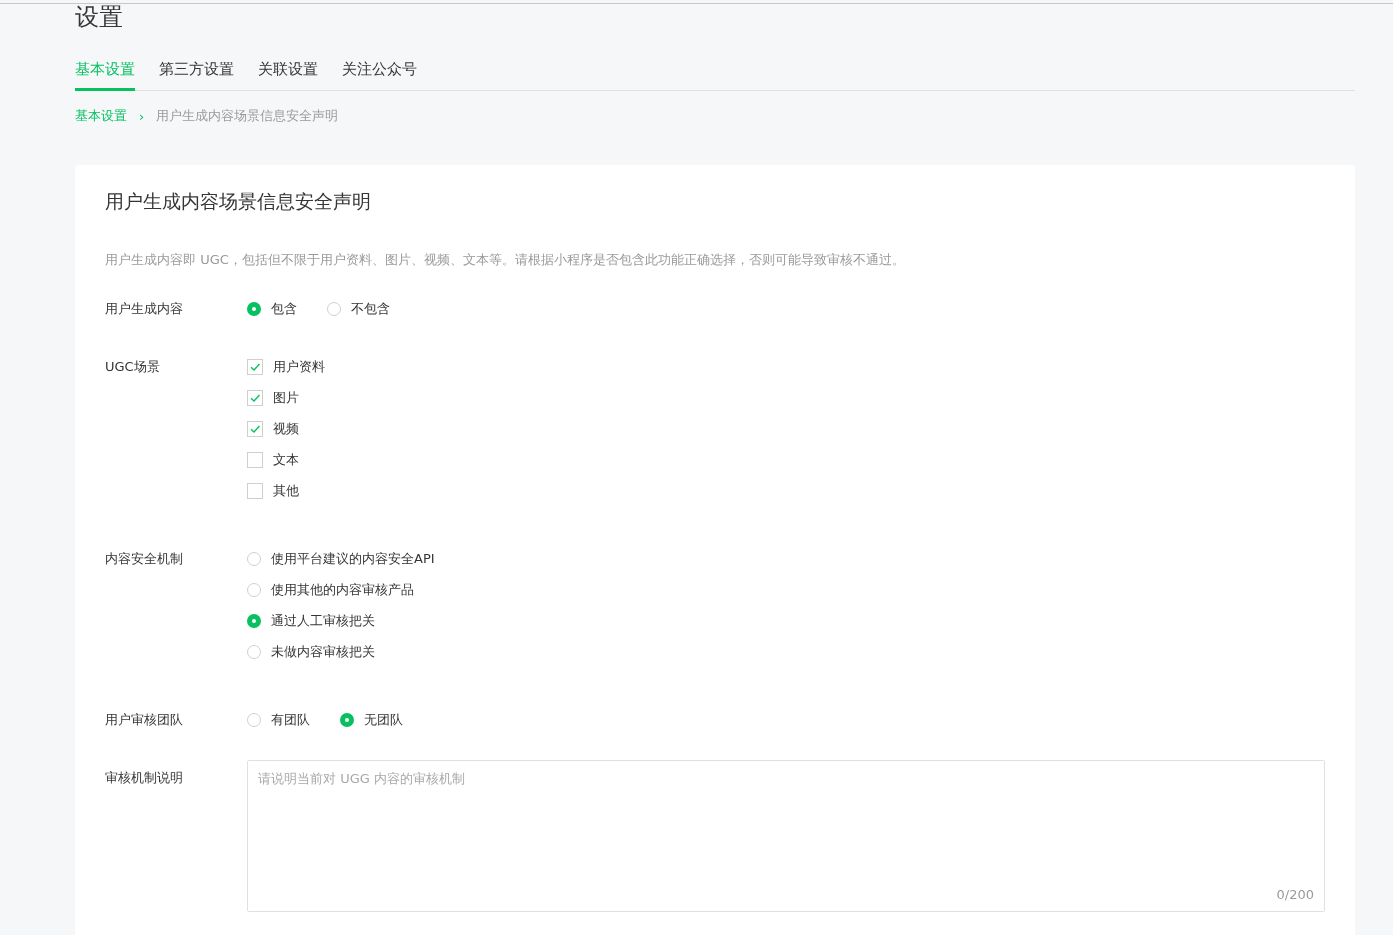 The height and width of the screenshot is (935, 1393). What do you see at coordinates (286, 429) in the screenshot?
I see `option-label: 视频` at bounding box center [286, 429].